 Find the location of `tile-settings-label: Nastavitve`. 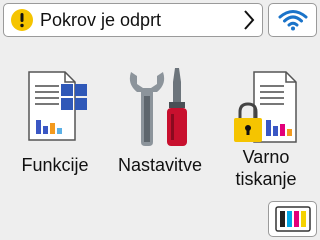

tile-settings-label: Nastavitve is located at coordinates (160, 165).